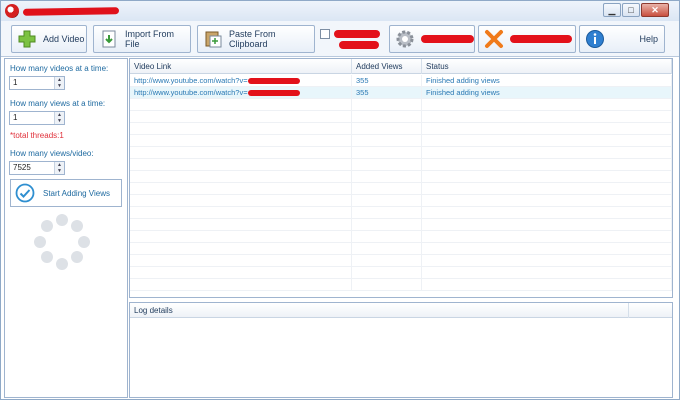 This screenshot has height=400, width=680. Describe the element at coordinates (241, 66) in the screenshot. I see `column-header-video-link: Video Link` at that location.